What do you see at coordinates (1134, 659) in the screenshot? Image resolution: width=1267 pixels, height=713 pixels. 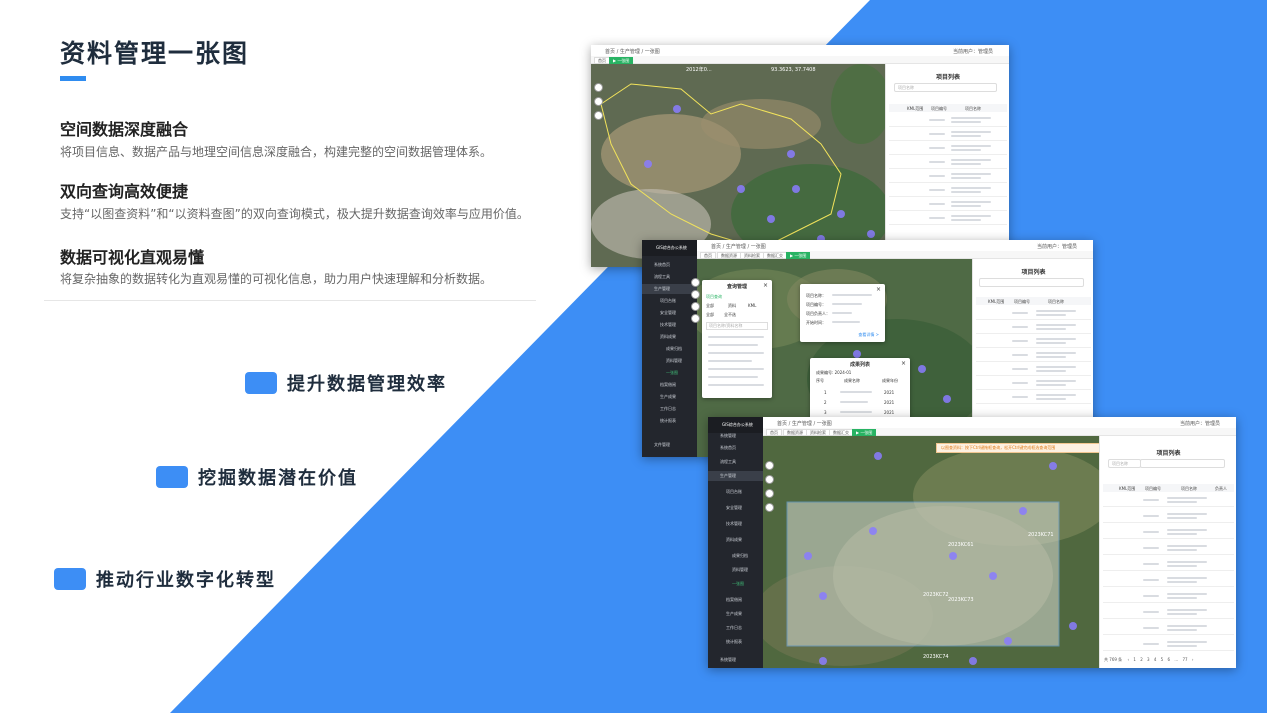 I see `page-button: 1` at bounding box center [1134, 659].